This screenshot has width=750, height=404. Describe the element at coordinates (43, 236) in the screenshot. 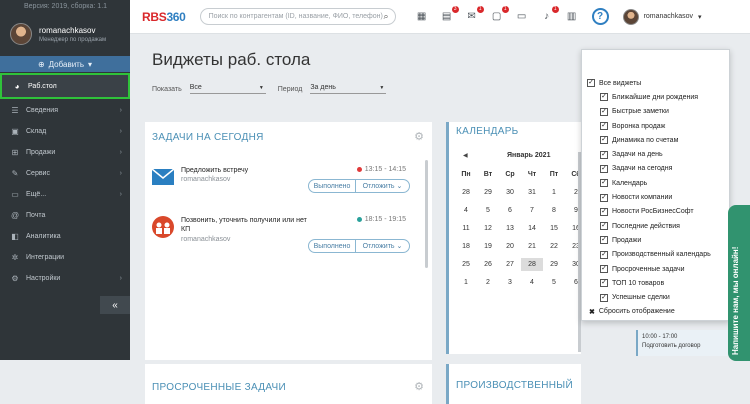

I see `sidebar-item-label: Аналитика` at that location.